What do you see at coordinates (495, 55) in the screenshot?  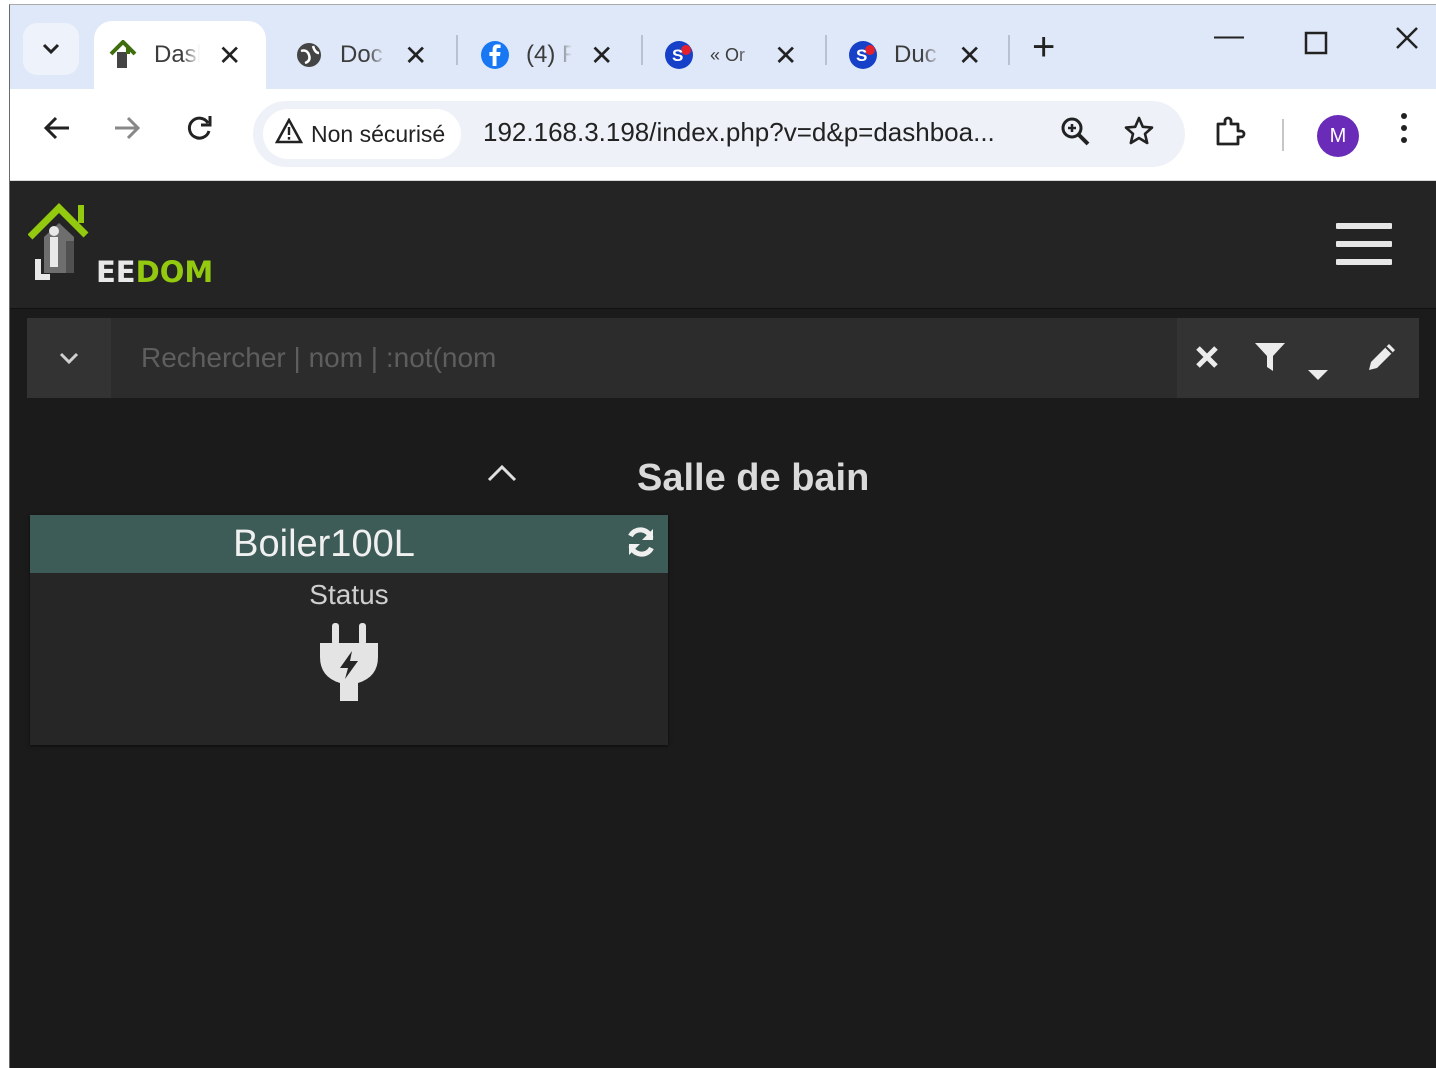 I see `facebook-icon` at bounding box center [495, 55].